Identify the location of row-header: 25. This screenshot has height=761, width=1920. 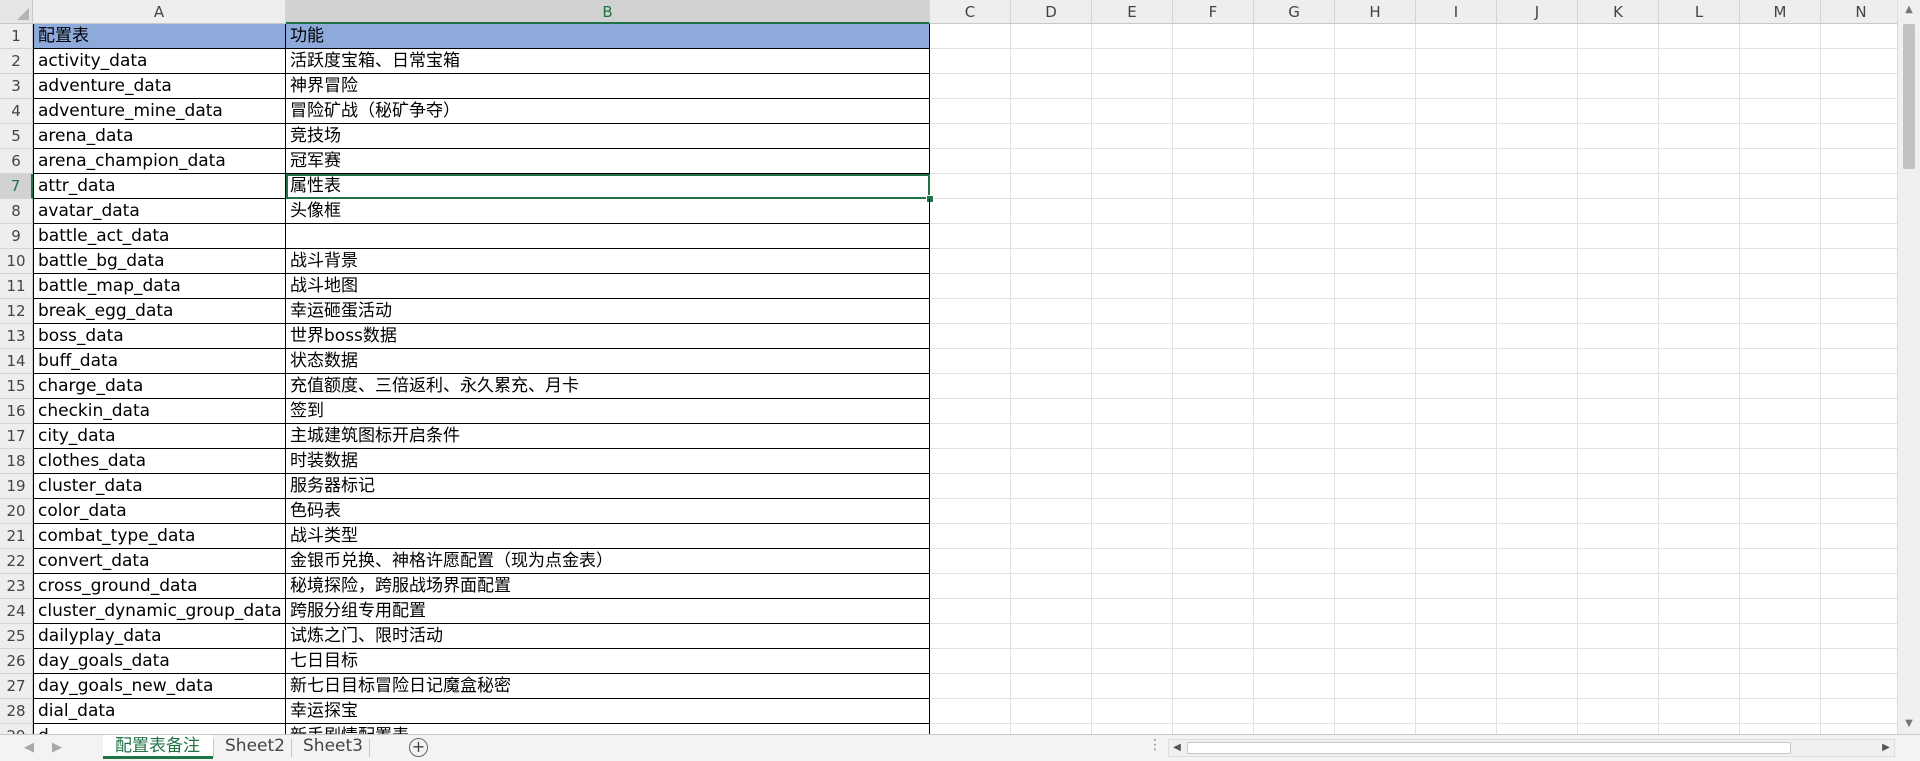
(16, 636).